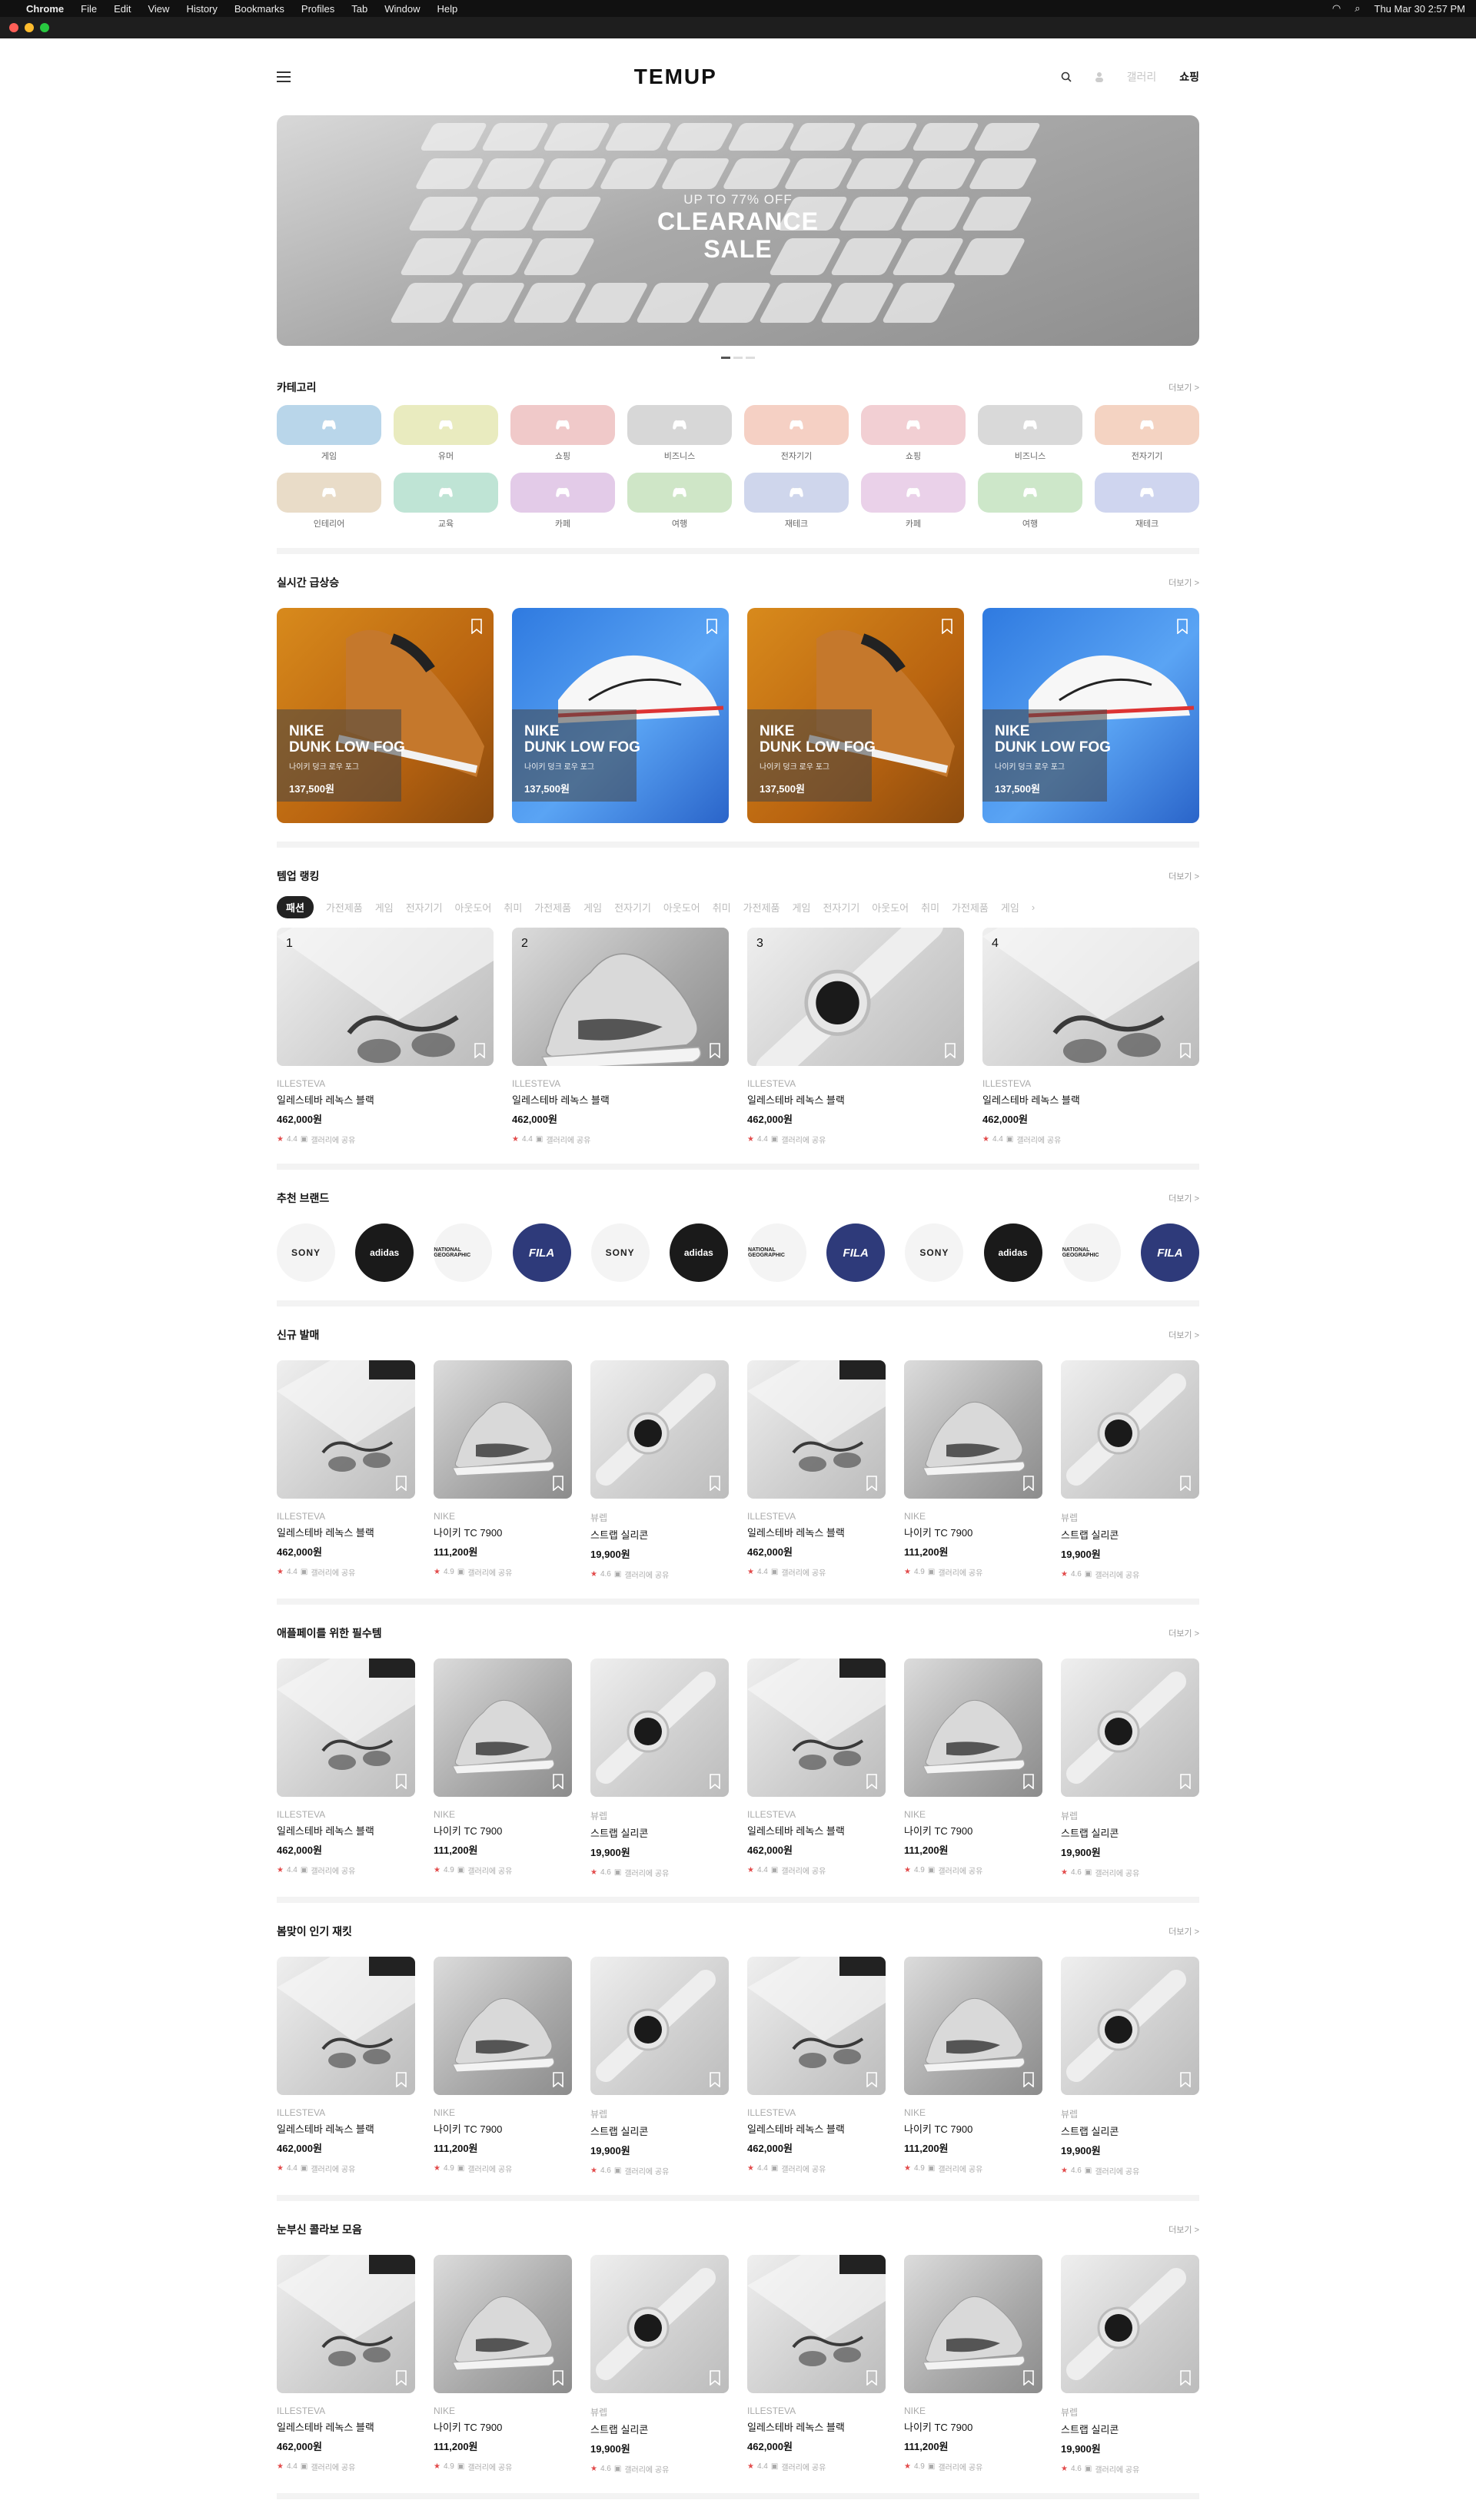 This screenshot has width=1476, height=2520. I want to click on os-menu-item: Help, so click(448, 9).